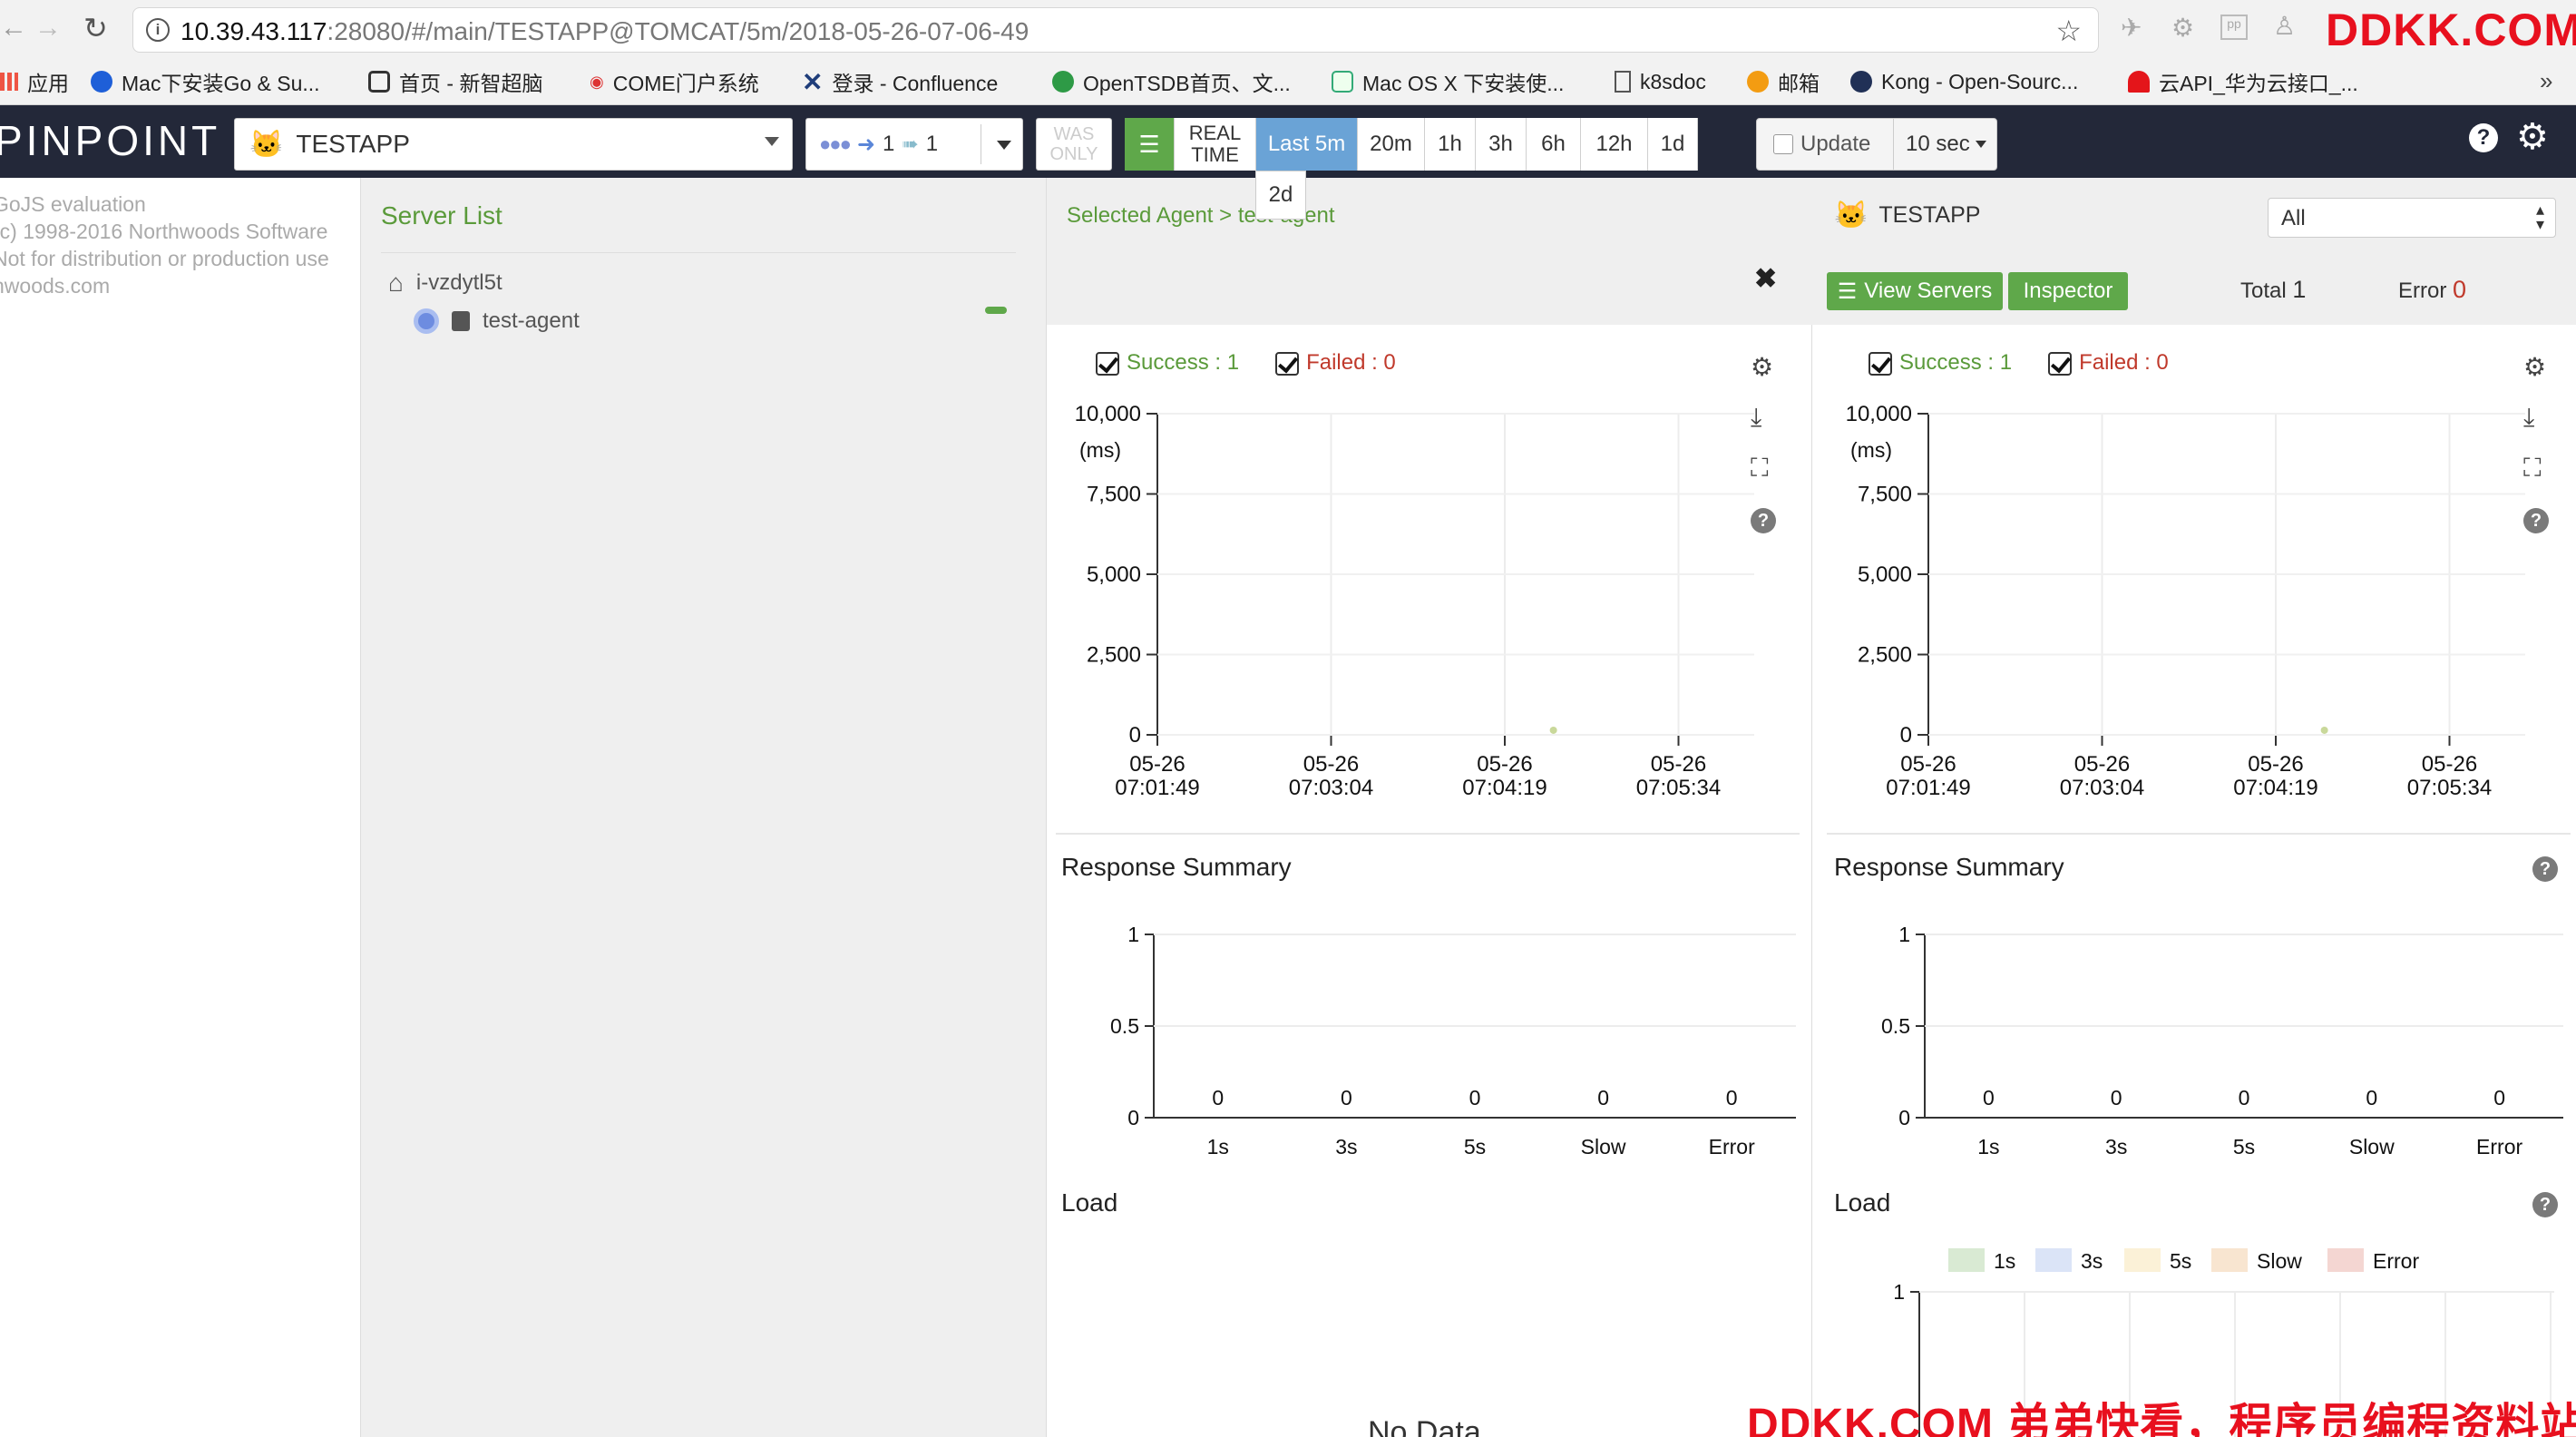 Image resolution: width=2576 pixels, height=1437 pixels. Describe the element at coordinates (1475, 1147) in the screenshot. I see `x-category-label: 5s` at that location.